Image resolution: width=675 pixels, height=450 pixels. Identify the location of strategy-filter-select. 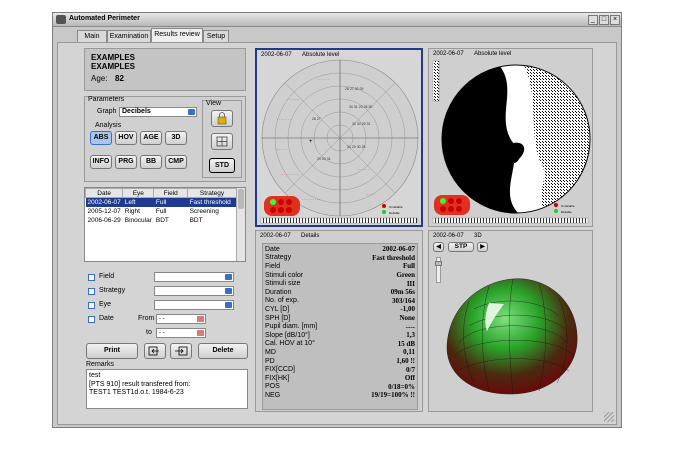
(194, 291).